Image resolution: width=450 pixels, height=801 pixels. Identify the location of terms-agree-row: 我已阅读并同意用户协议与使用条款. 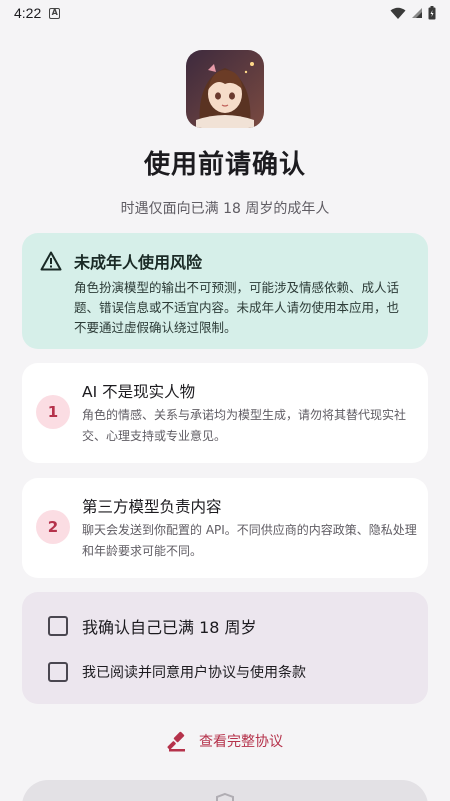
(177, 672).